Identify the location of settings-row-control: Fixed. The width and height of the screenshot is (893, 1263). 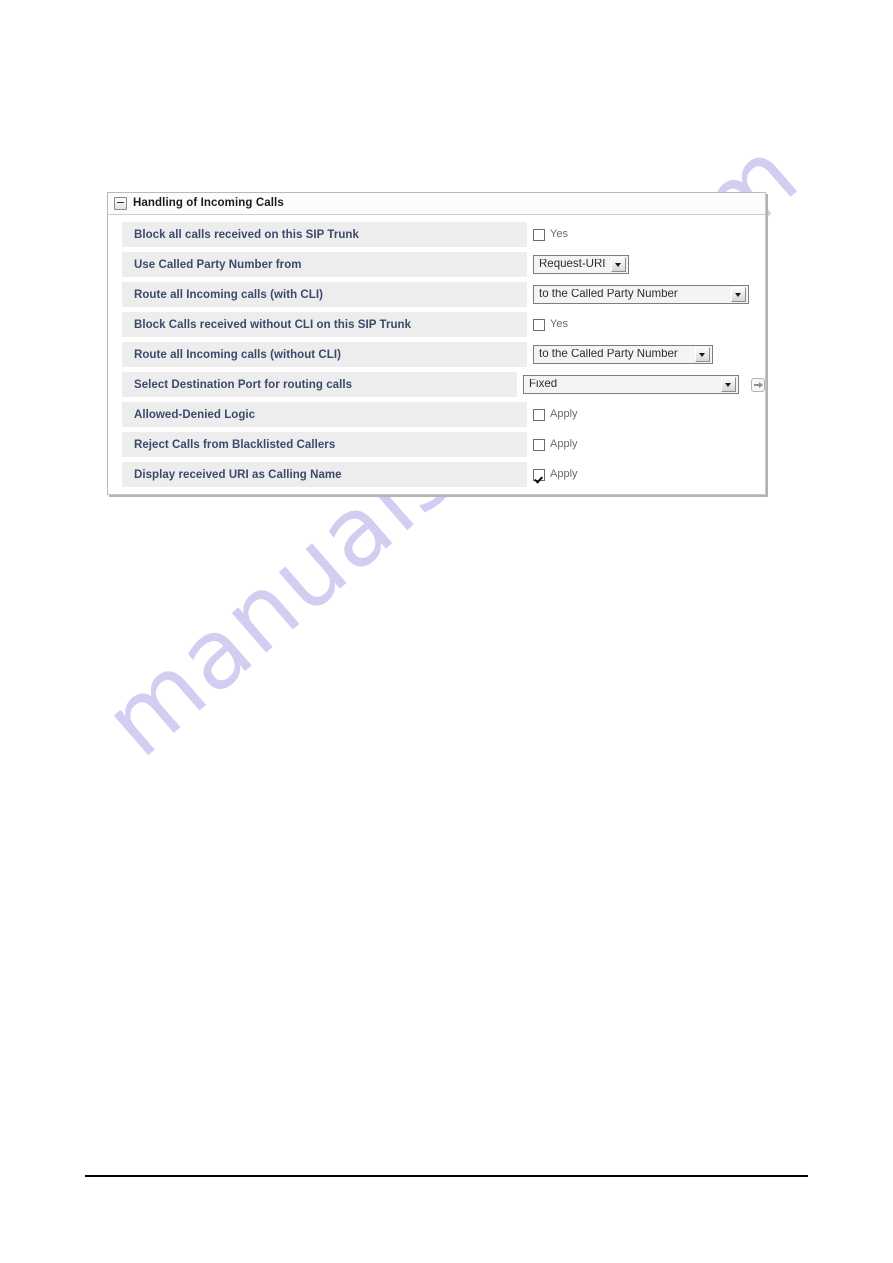
(641, 384).